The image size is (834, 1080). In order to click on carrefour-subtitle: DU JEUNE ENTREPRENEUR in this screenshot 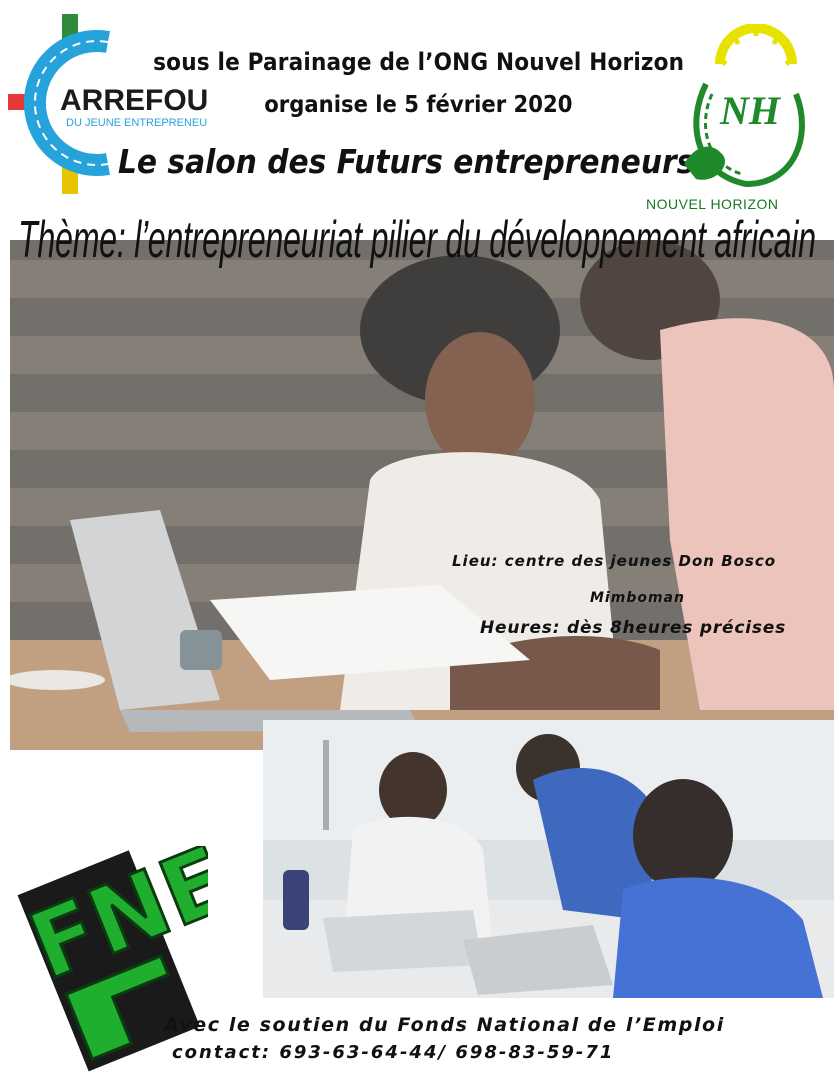, I will do `click(137, 123)`.